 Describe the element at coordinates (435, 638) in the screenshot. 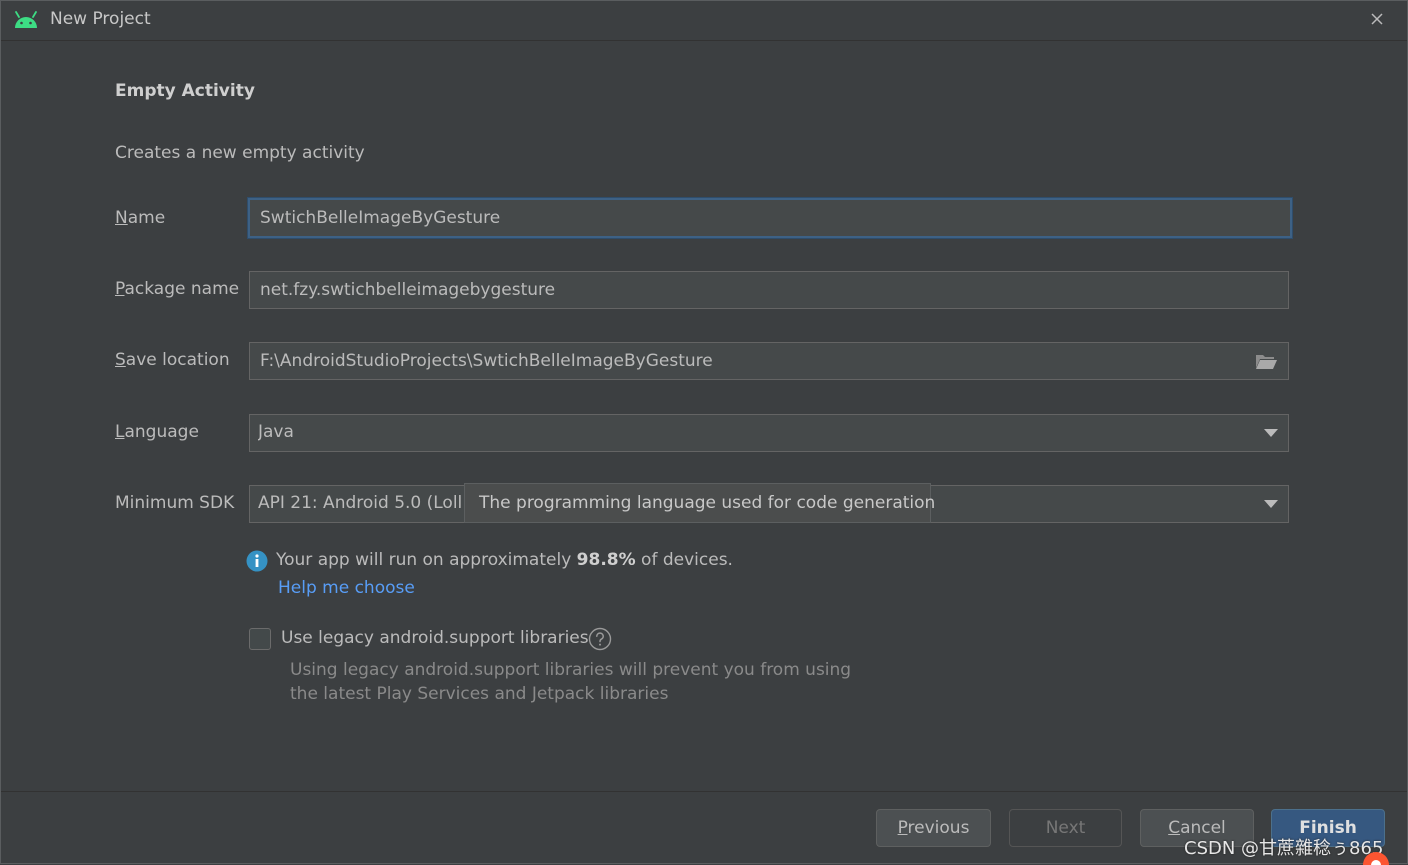

I see `legacy-support-label: Use legacy android.support libraries` at that location.